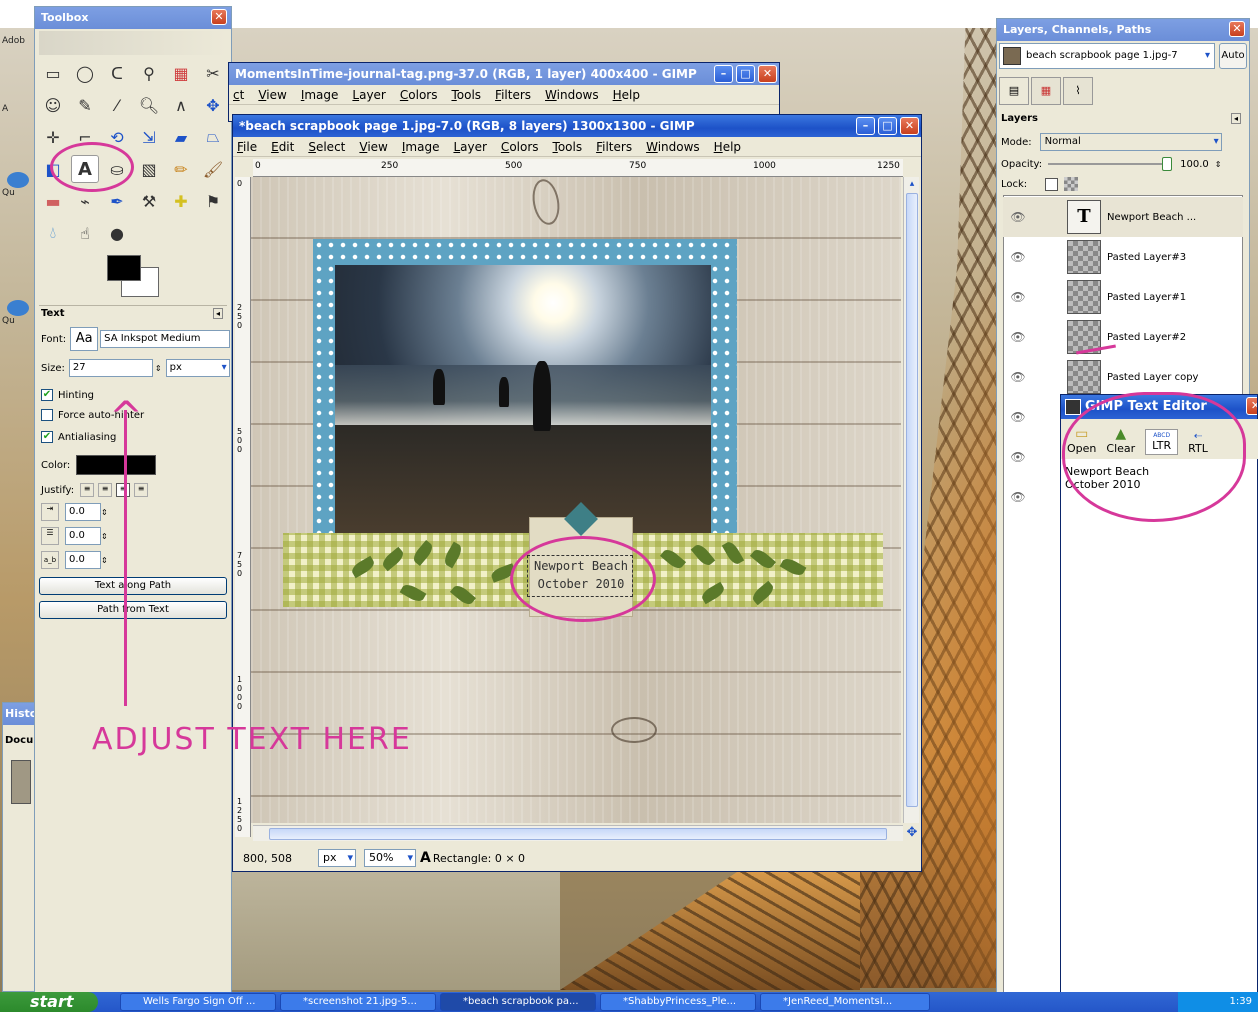 Image resolution: width=1258 pixels, height=1012 pixels. I want to click on ellipse-select-icon: ◯, so click(85, 73).